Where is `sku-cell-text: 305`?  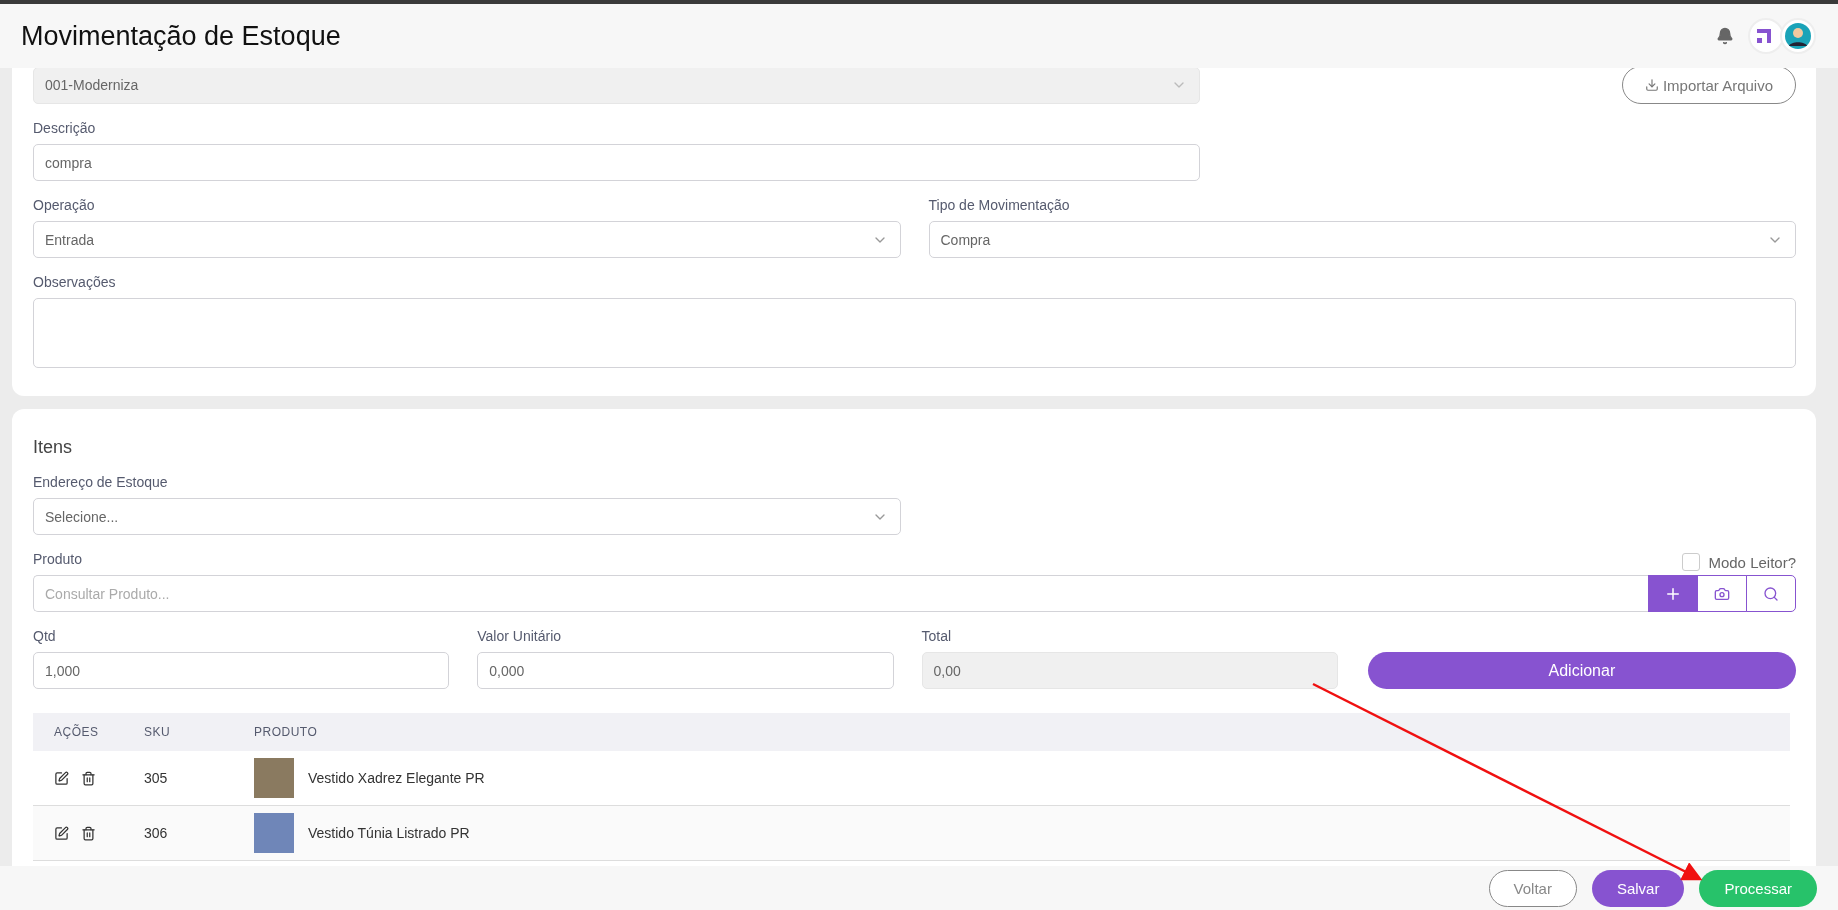 sku-cell-text: 305 is located at coordinates (156, 778).